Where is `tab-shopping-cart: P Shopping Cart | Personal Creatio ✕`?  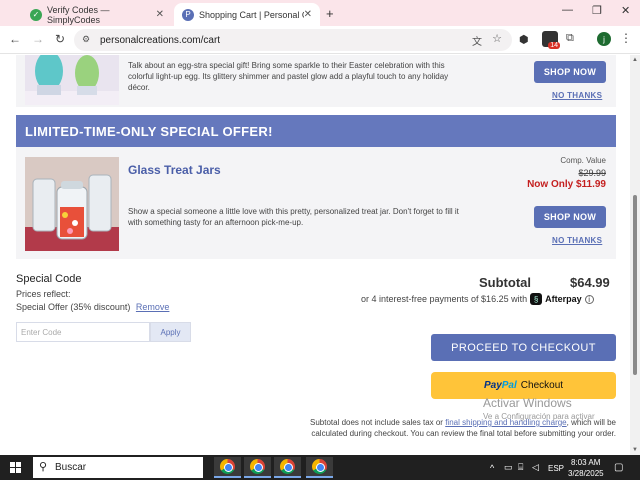 tab-shopping-cart: P Shopping Cart | Personal Creatio ✕ is located at coordinates (247, 14).